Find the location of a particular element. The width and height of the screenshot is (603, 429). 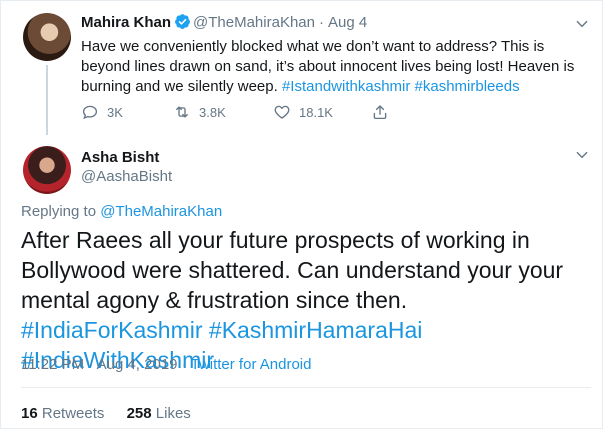

author-name: Mahira Khan is located at coordinates (126, 22).